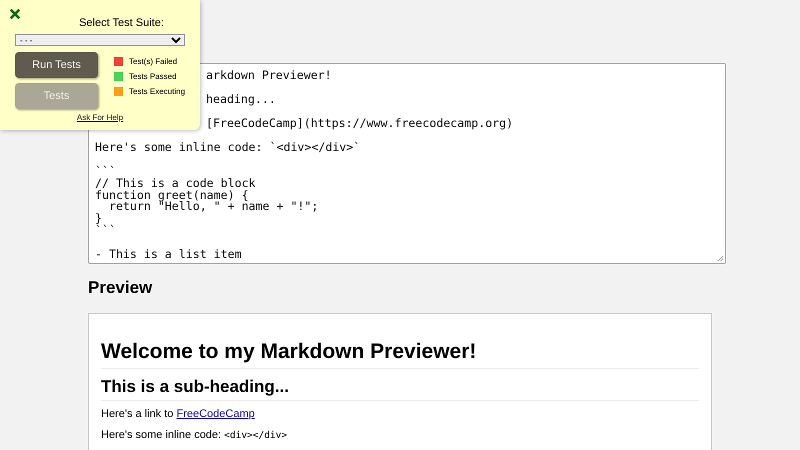 The width and height of the screenshot is (800, 450). I want to click on preview-text: Here's a link to, so click(137, 414).